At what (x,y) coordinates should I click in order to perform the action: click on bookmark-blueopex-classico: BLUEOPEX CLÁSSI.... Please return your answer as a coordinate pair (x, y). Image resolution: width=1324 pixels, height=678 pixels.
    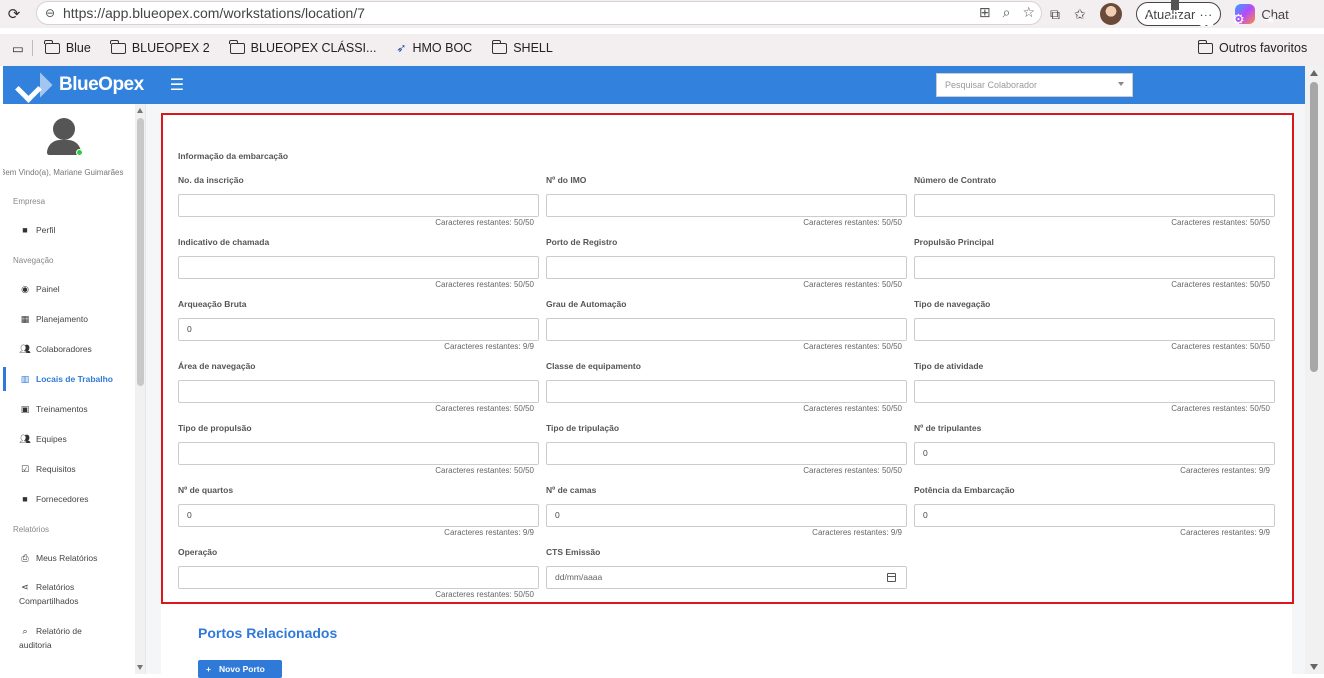
    Looking at the image, I should click on (302, 47).